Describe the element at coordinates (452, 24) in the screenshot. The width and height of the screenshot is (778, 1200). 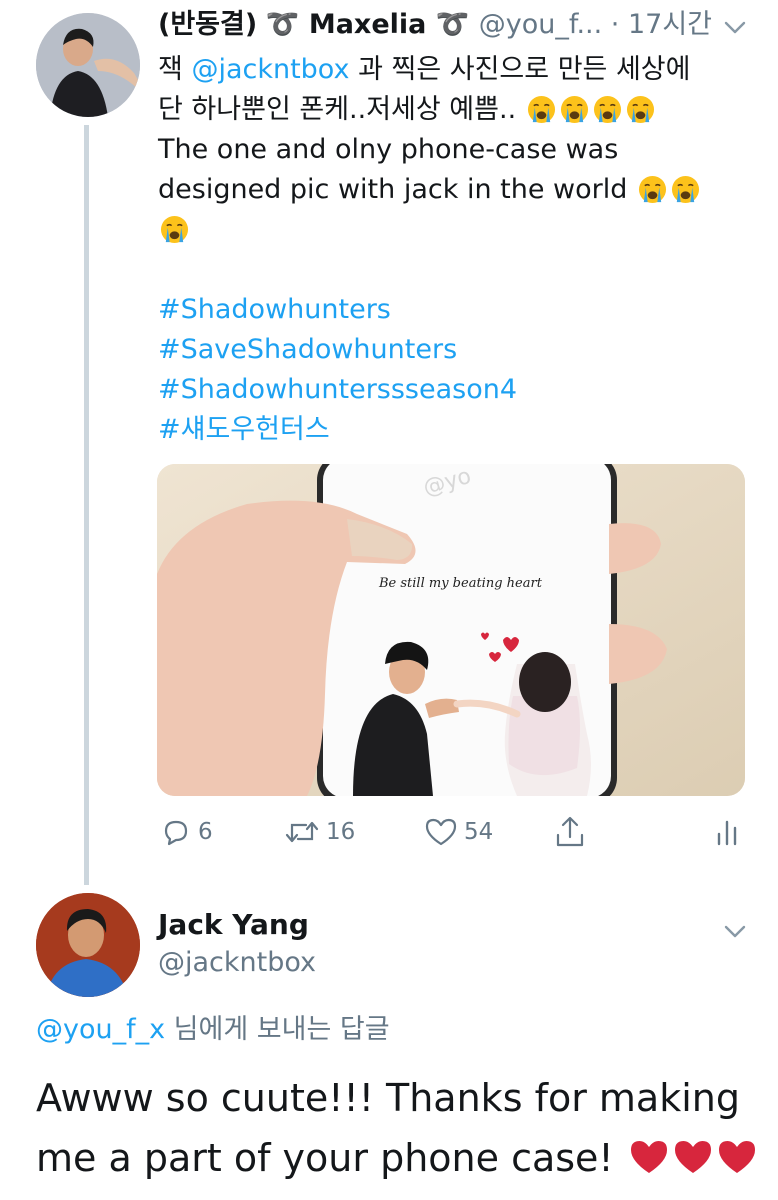
I see `name-glyph-2: ➰` at that location.